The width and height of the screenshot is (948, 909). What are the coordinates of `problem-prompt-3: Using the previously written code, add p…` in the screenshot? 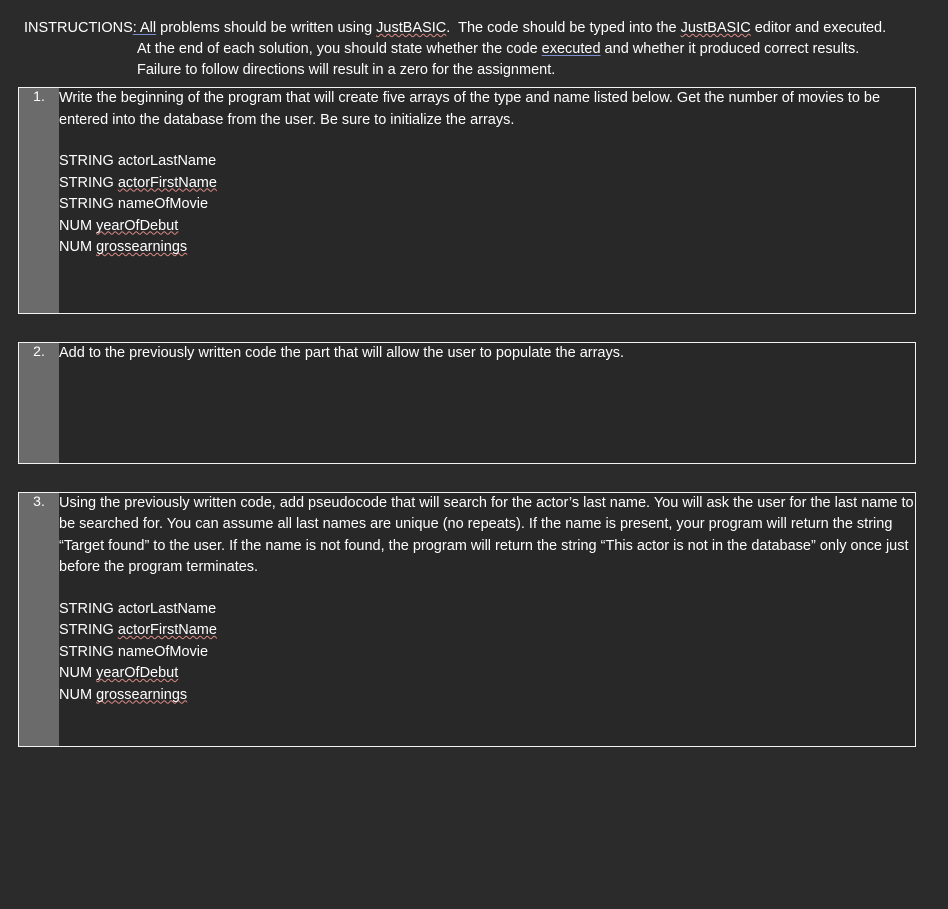 It's located at (487, 536).